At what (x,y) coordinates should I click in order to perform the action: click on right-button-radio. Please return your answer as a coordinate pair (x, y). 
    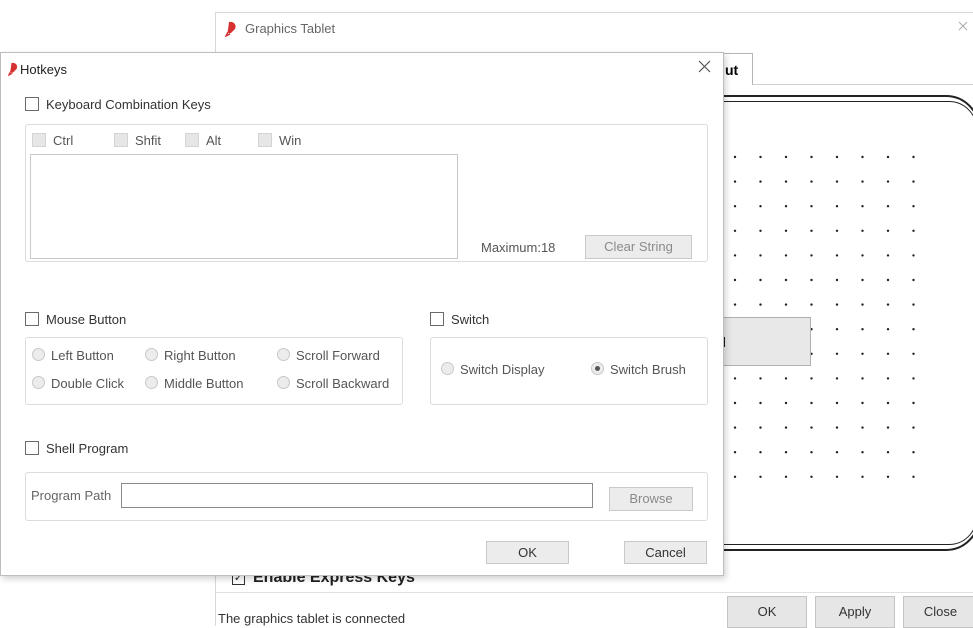
    Looking at the image, I should click on (151, 354).